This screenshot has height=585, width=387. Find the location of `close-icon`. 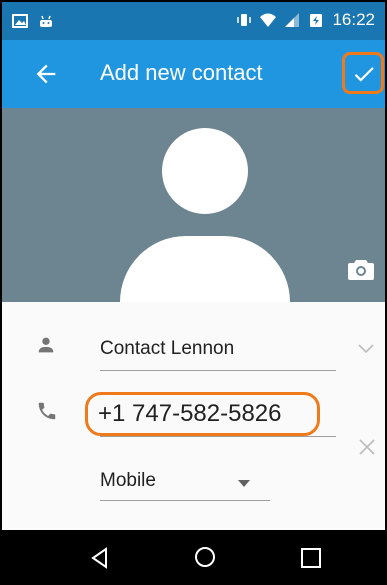

close-icon is located at coordinates (367, 447).